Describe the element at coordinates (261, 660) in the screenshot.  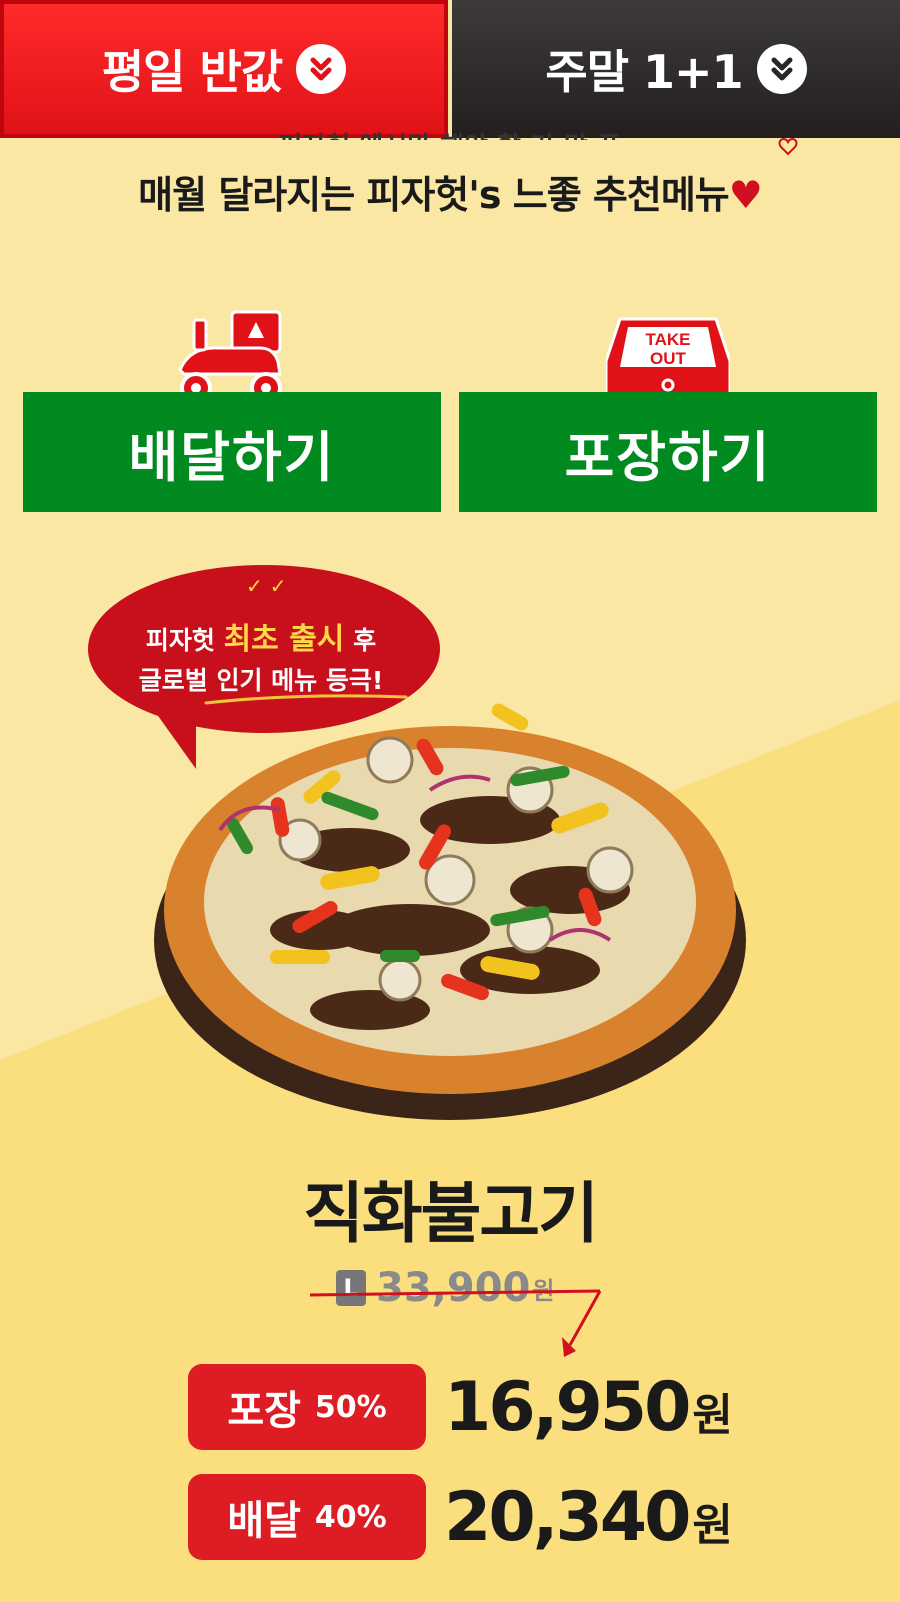
I see `promo-bubble-text: 피자헛 최초 출시 후 글로벌 인기 메뉴 등극!` at that location.